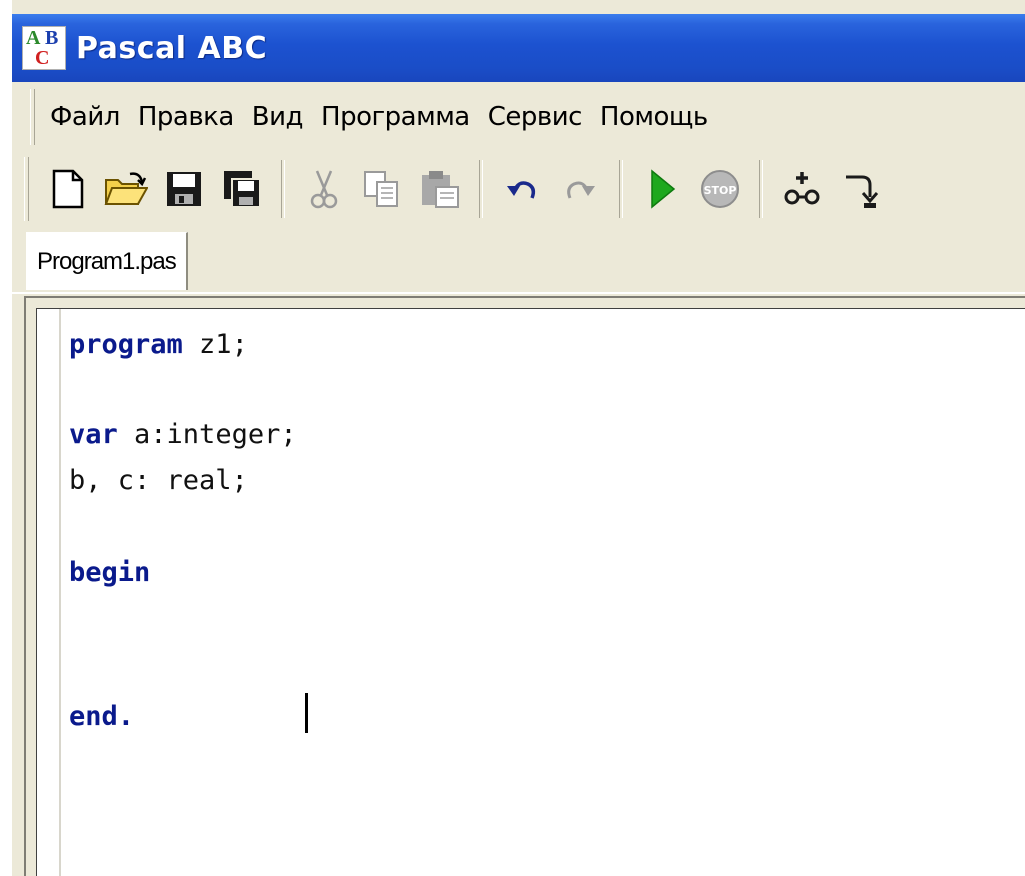  I want to click on app-icon-letter-c: C, so click(42, 58).